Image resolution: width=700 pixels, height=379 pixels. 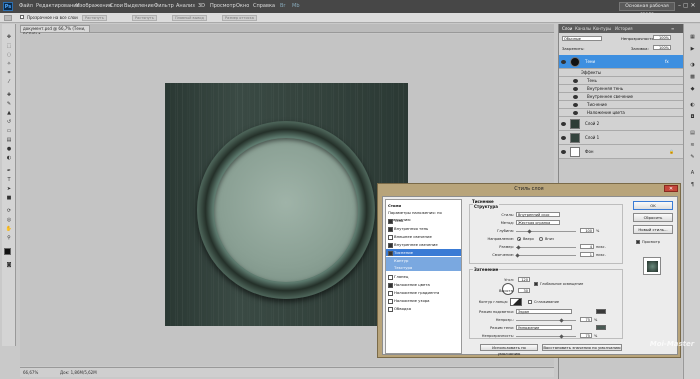 I want to click on fill-field: 100%, so click(x=662, y=47).